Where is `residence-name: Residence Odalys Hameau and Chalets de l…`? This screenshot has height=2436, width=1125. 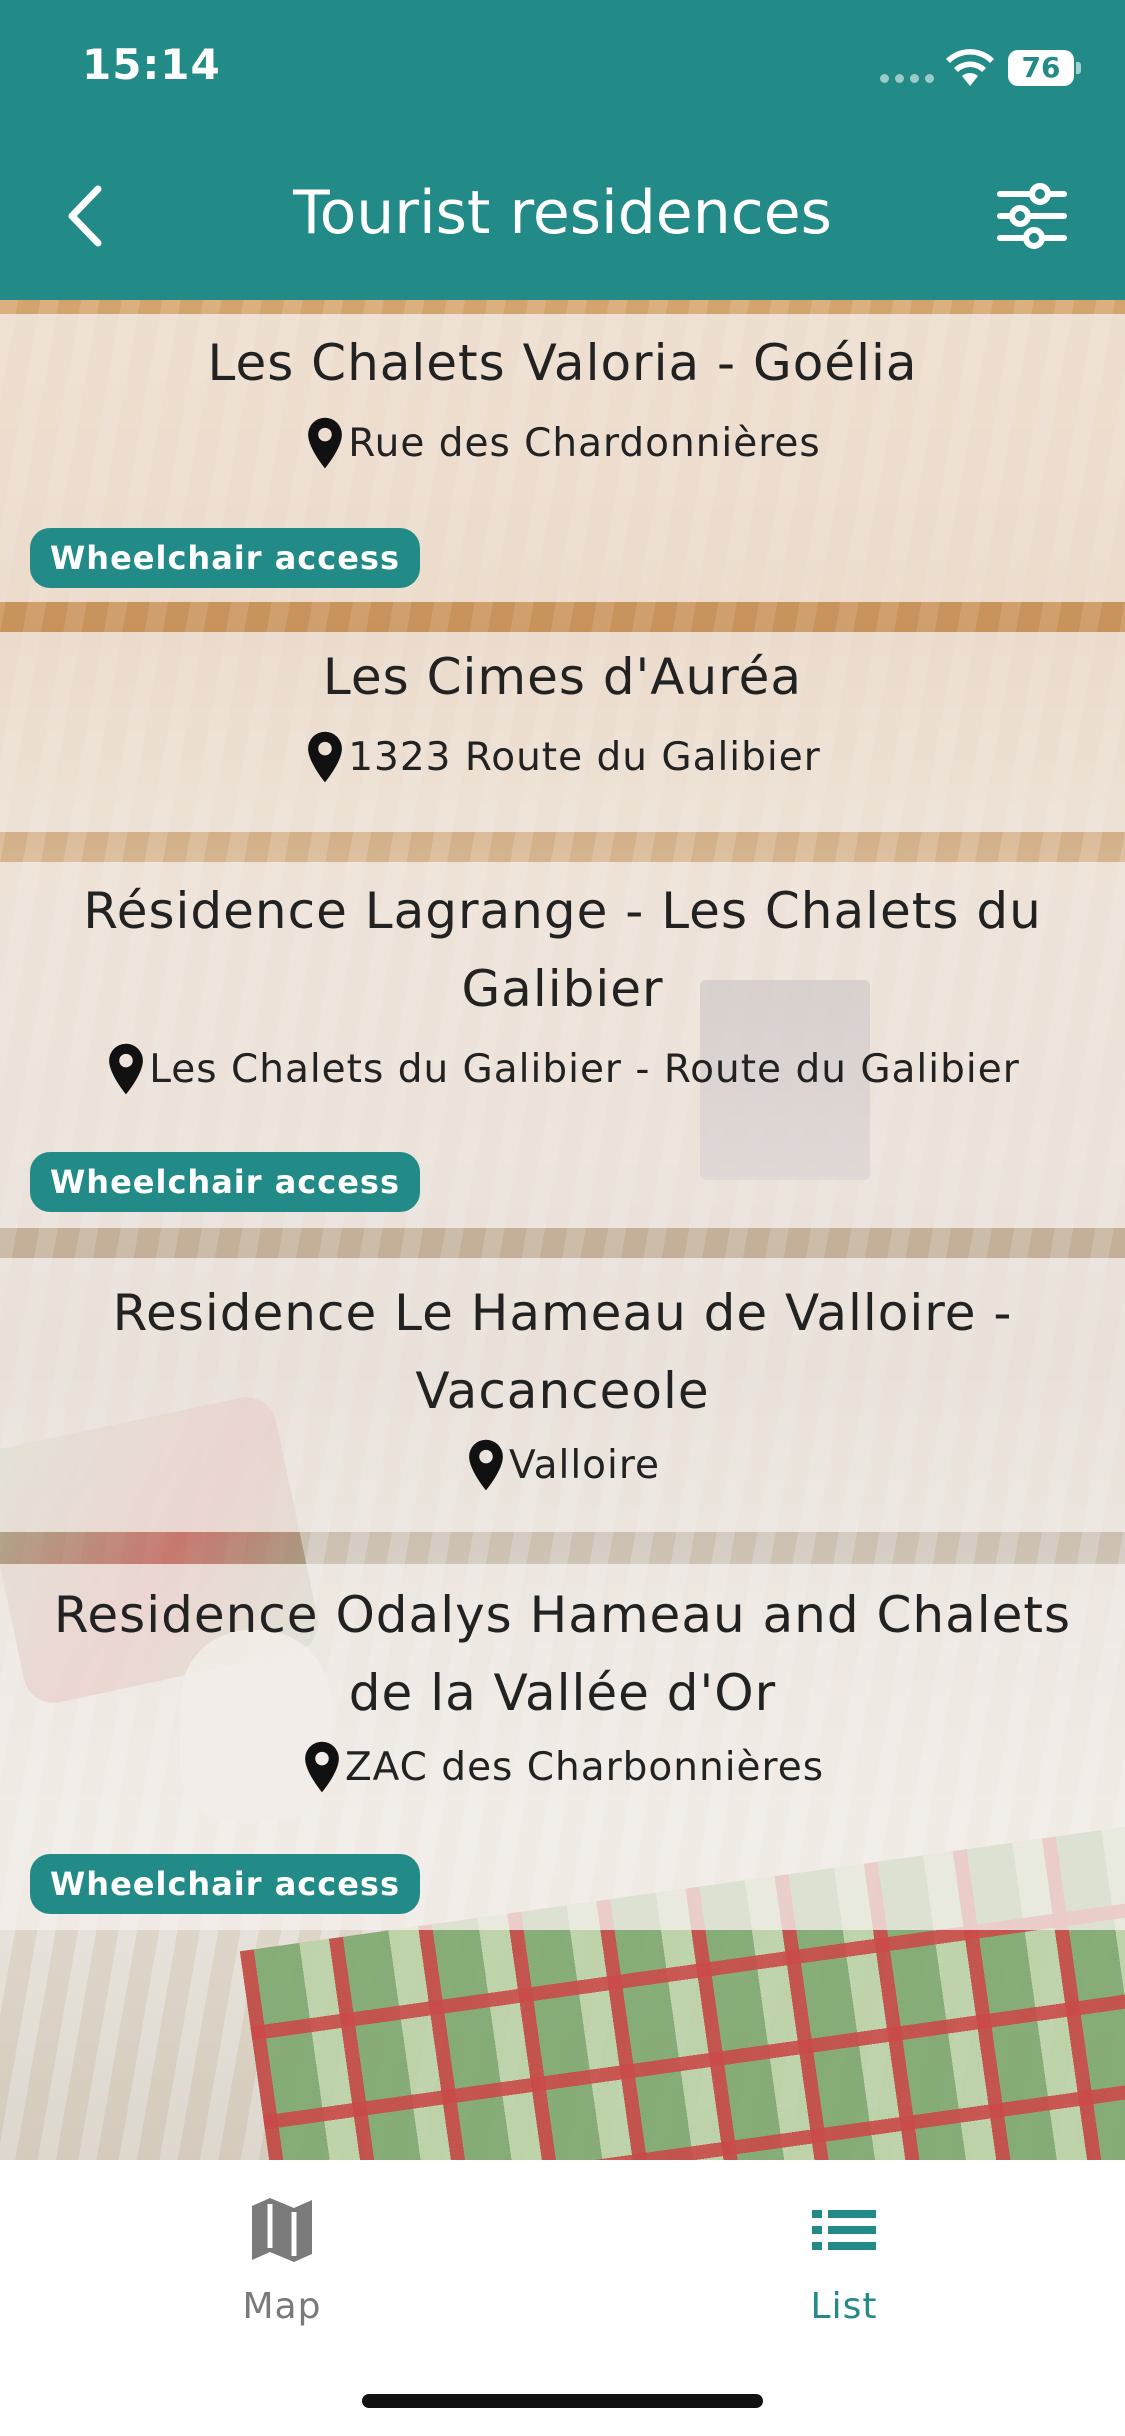 residence-name: Residence Odalys Hameau and Chalets de l… is located at coordinates (562, 1654).